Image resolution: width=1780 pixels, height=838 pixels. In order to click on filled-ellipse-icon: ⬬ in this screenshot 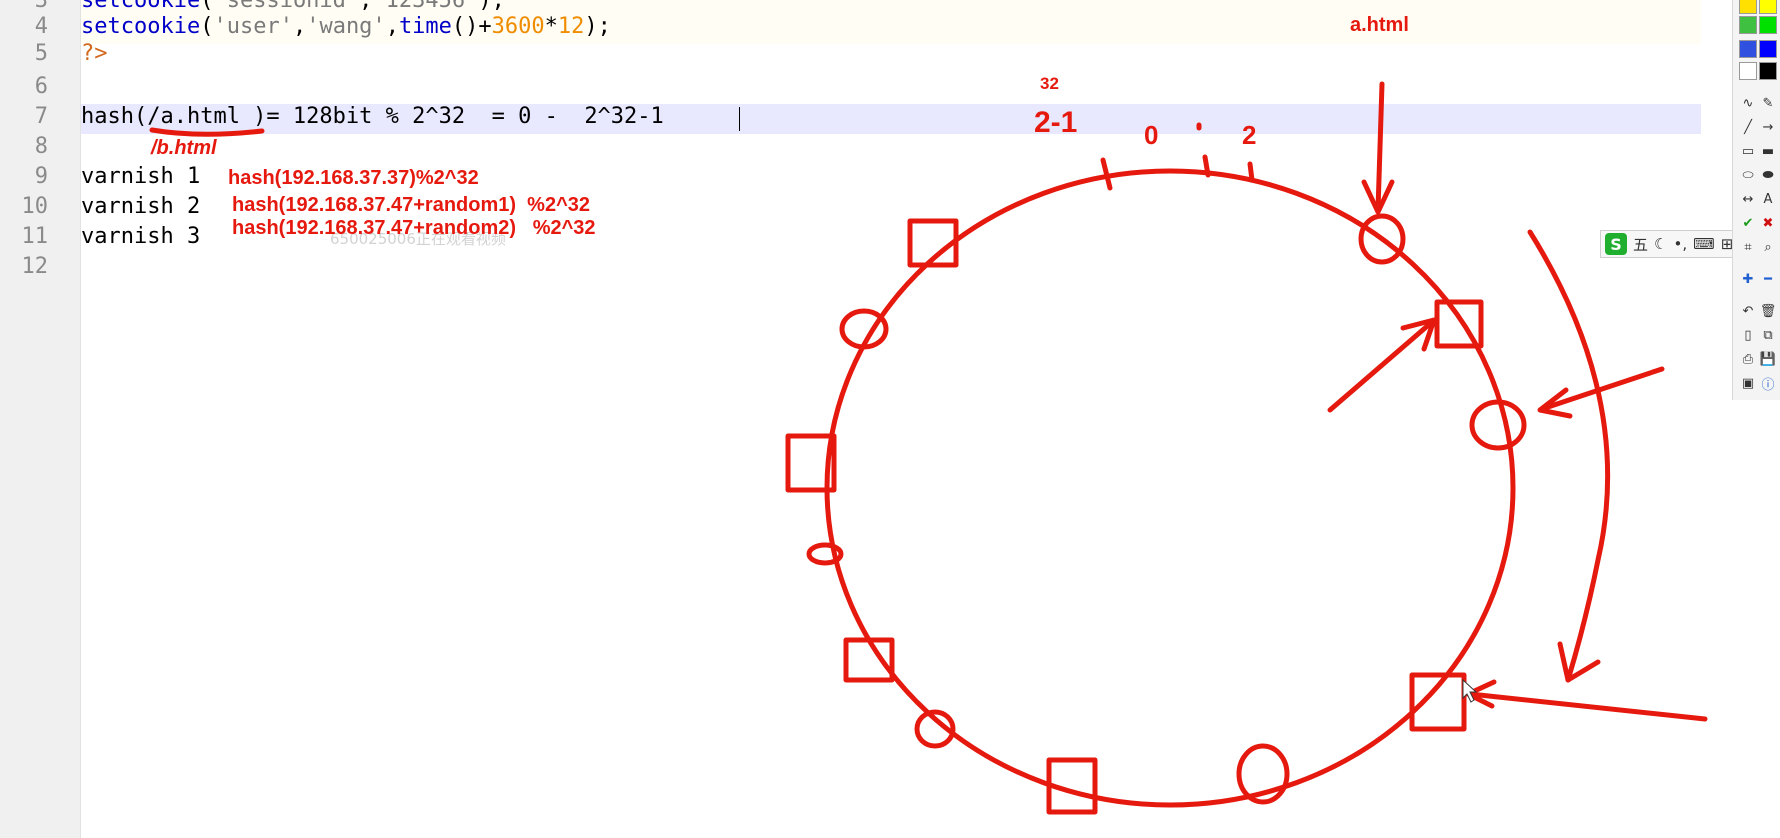, I will do `click(1768, 175)`.